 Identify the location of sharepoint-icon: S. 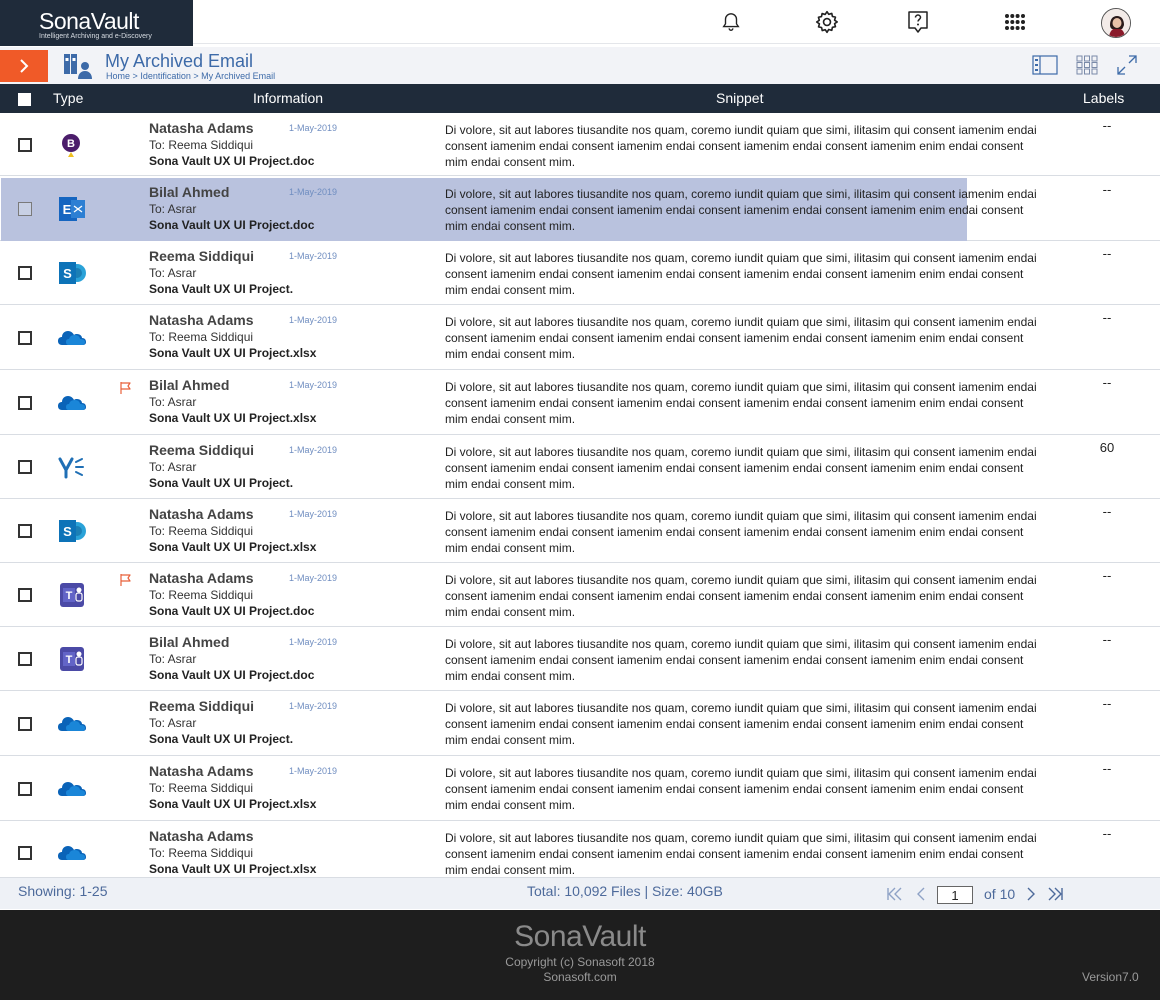
(72, 531).